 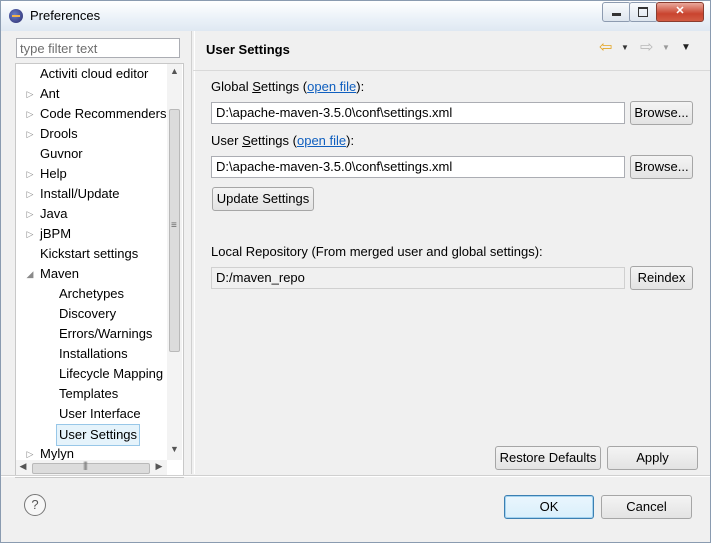 I want to click on maximize-button, so click(x=643, y=12).